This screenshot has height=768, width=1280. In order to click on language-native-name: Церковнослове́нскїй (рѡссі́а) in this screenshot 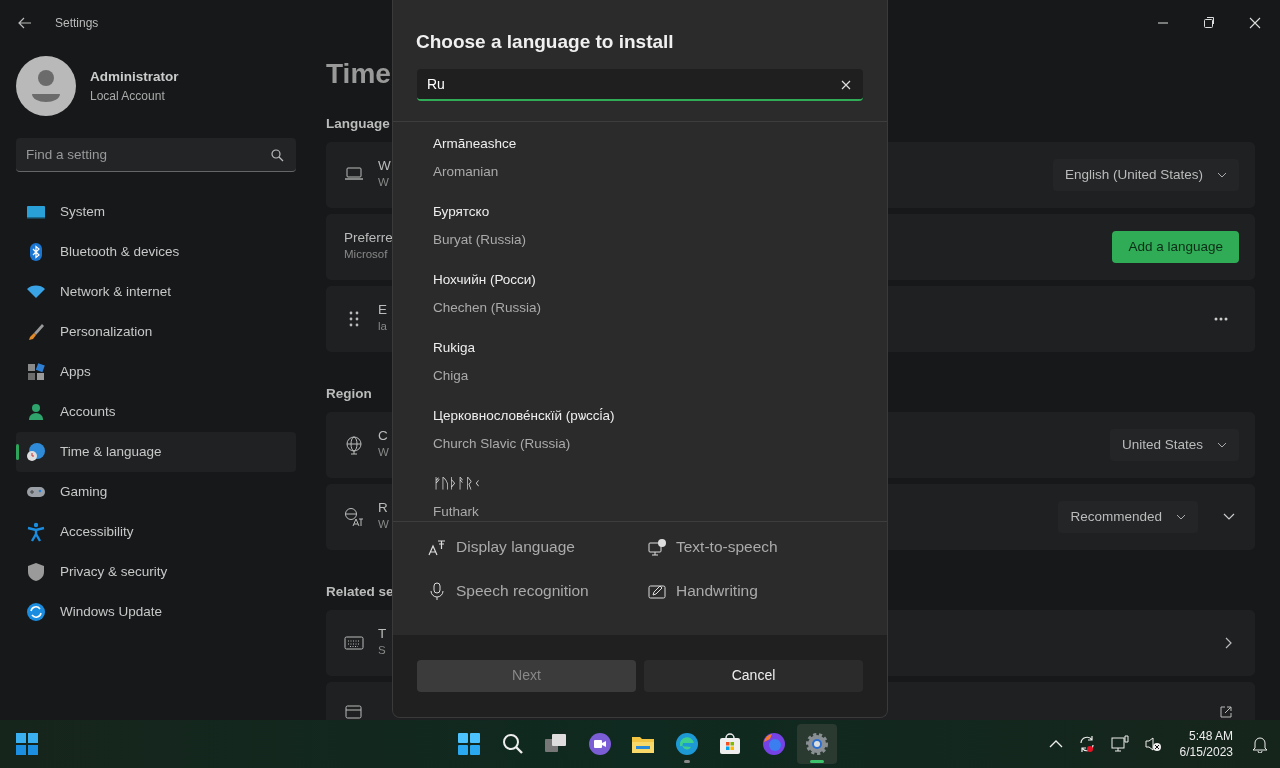, I will do `click(524, 415)`.